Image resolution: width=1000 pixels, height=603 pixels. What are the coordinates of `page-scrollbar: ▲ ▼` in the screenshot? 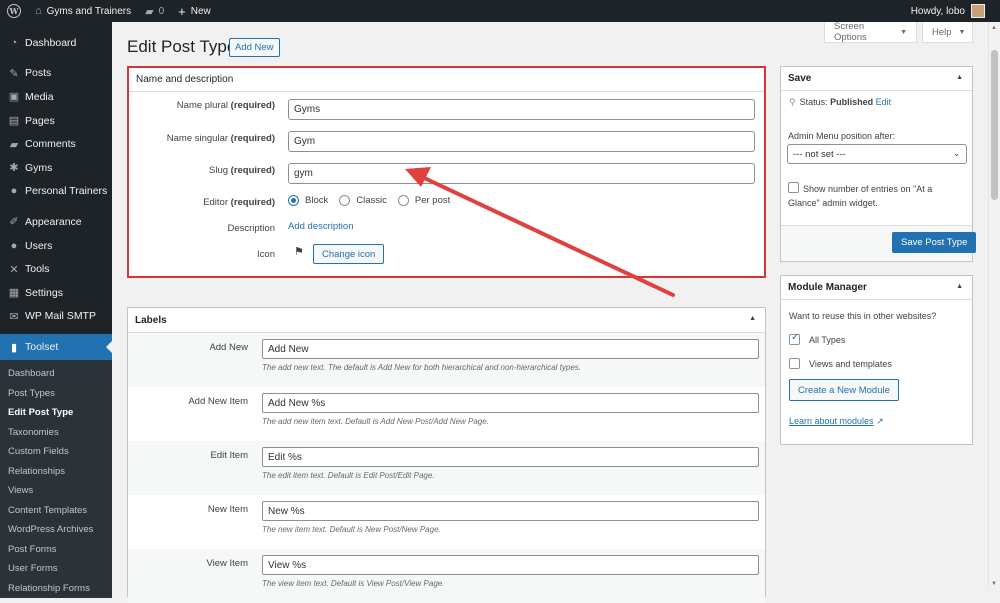 It's located at (994, 306).